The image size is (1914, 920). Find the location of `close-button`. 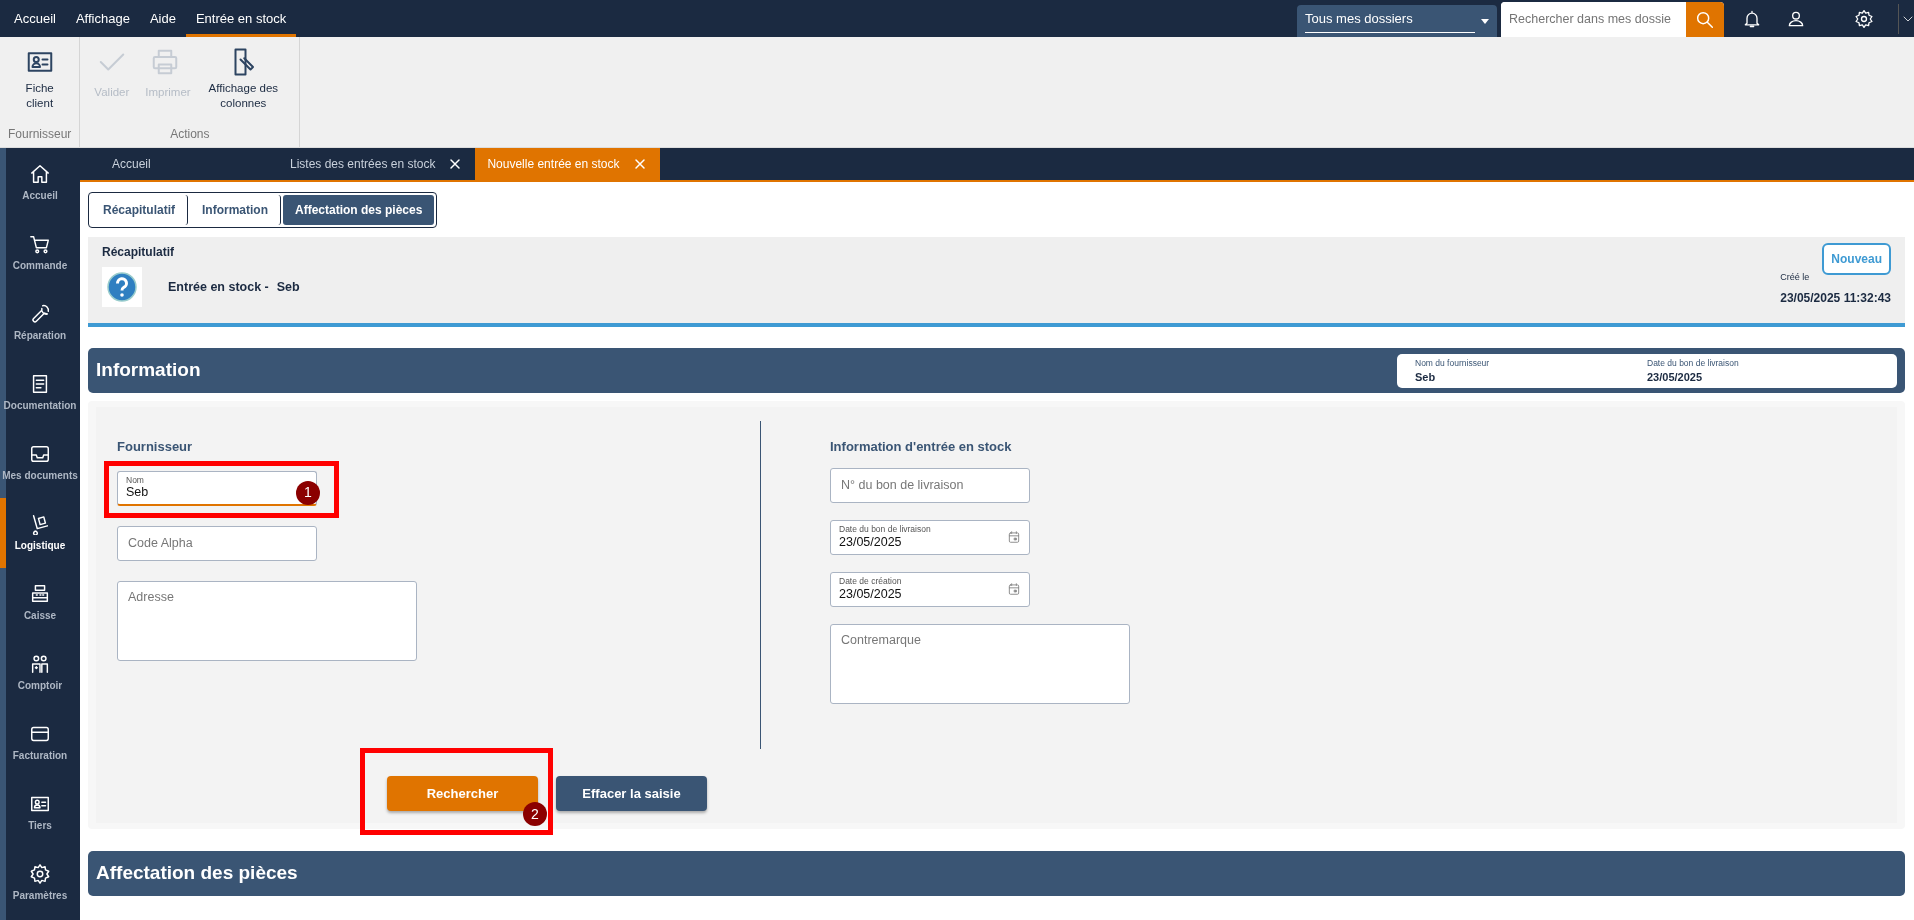

close-button is located at coordinates (455, 164).